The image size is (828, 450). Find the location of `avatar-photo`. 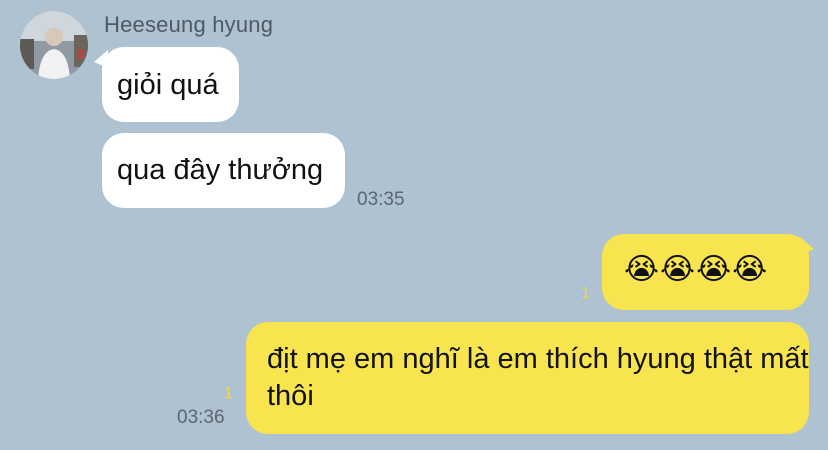

avatar-photo is located at coordinates (54, 45).